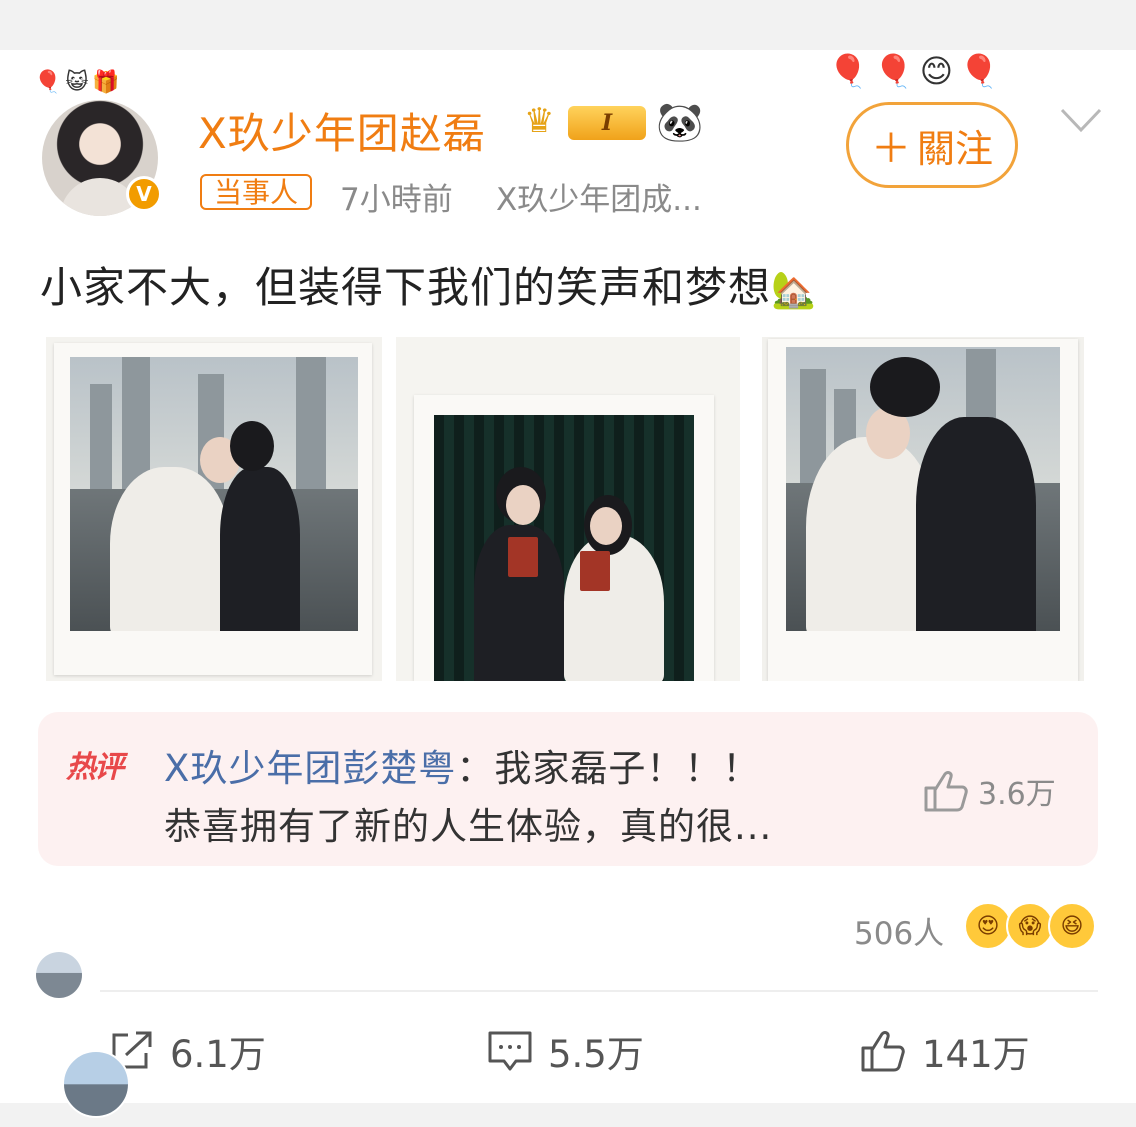  I want to click on hot-comment-like-button: 3.6万, so click(989, 791).